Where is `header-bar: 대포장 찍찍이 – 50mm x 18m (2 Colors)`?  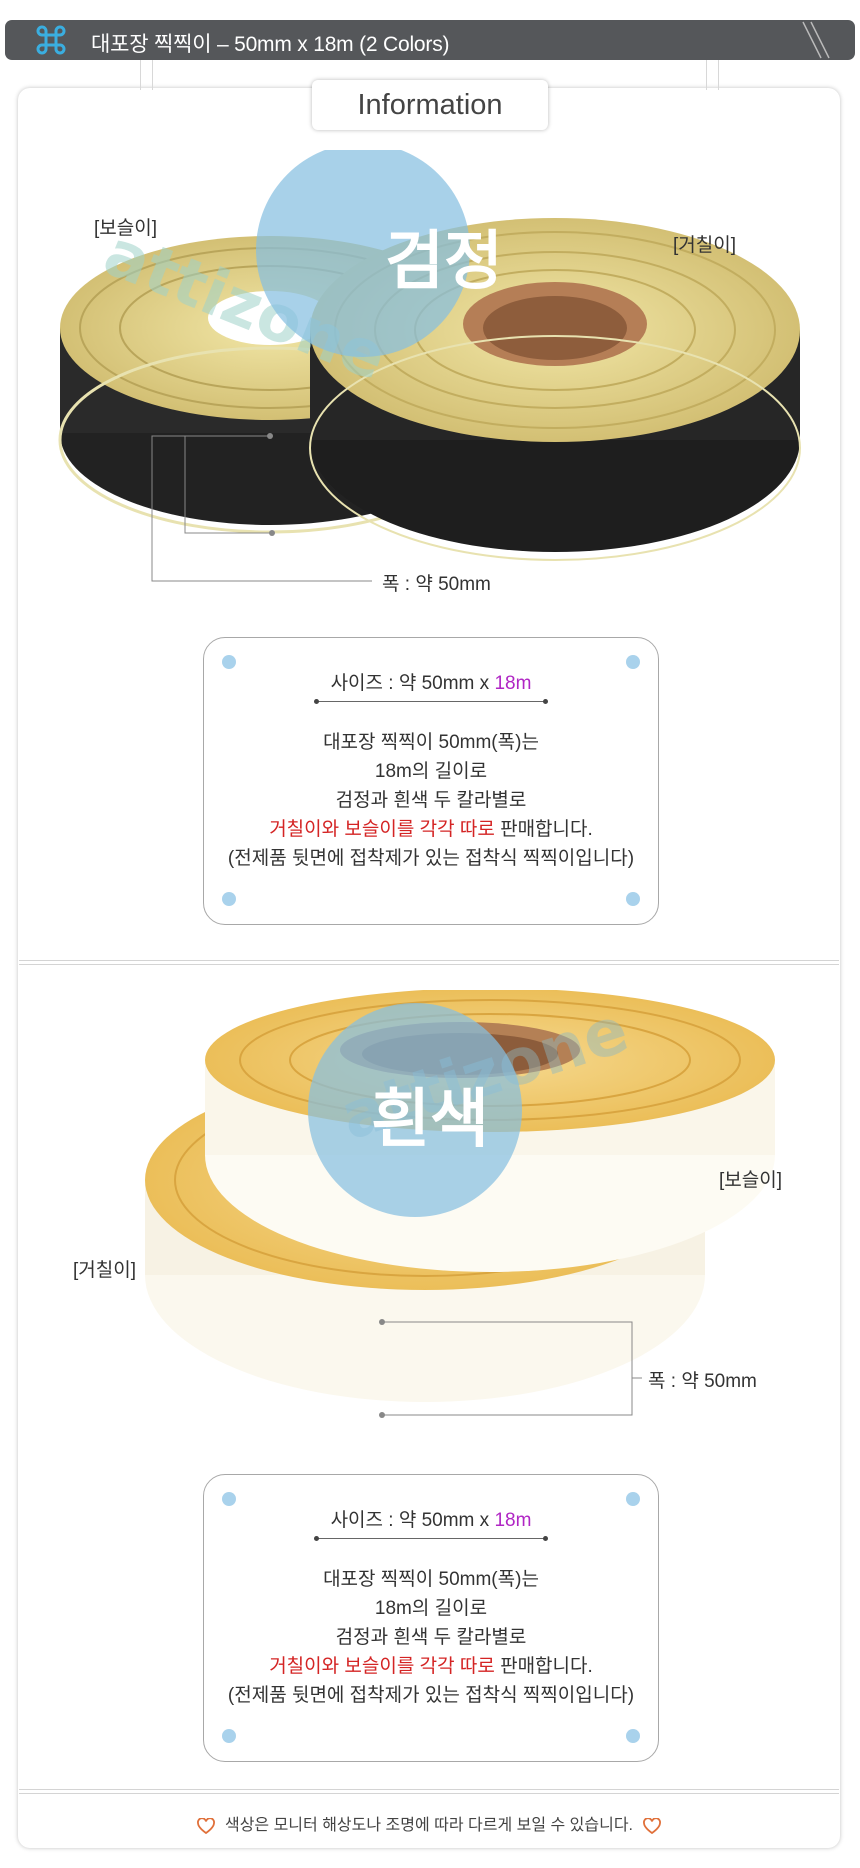 header-bar: 대포장 찍찍이 – 50mm x 18m (2 Colors) is located at coordinates (430, 40).